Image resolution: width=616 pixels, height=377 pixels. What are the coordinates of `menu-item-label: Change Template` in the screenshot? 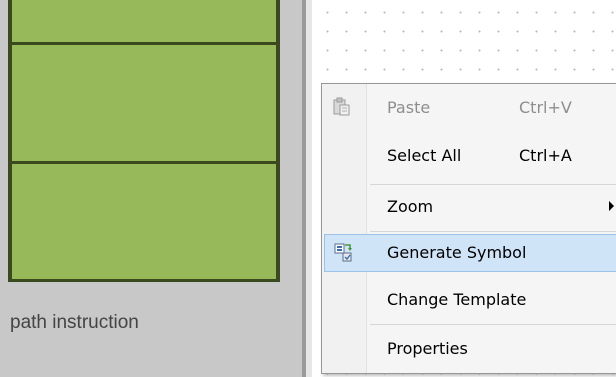 It's located at (457, 299).